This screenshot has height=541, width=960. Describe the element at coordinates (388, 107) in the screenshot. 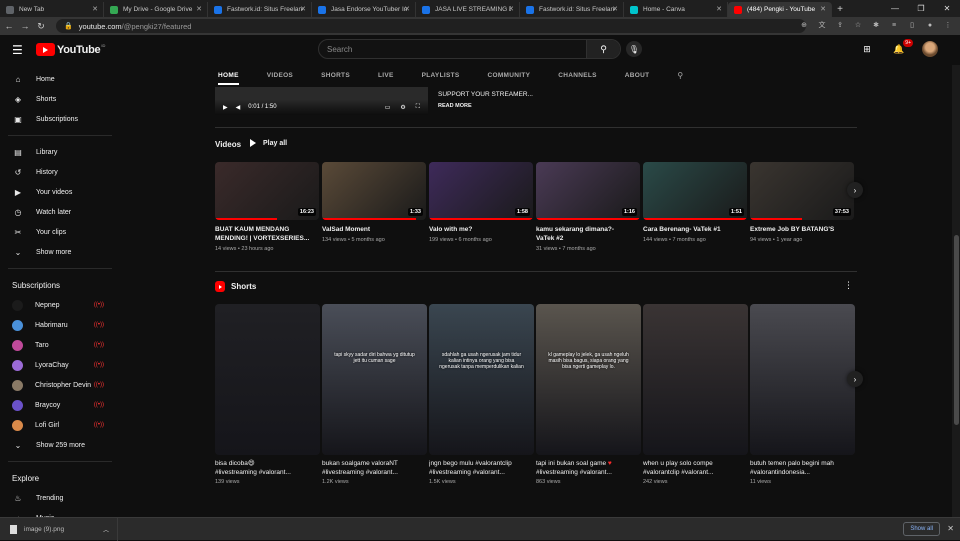

I see `miniplayer-icon: ▭` at that location.